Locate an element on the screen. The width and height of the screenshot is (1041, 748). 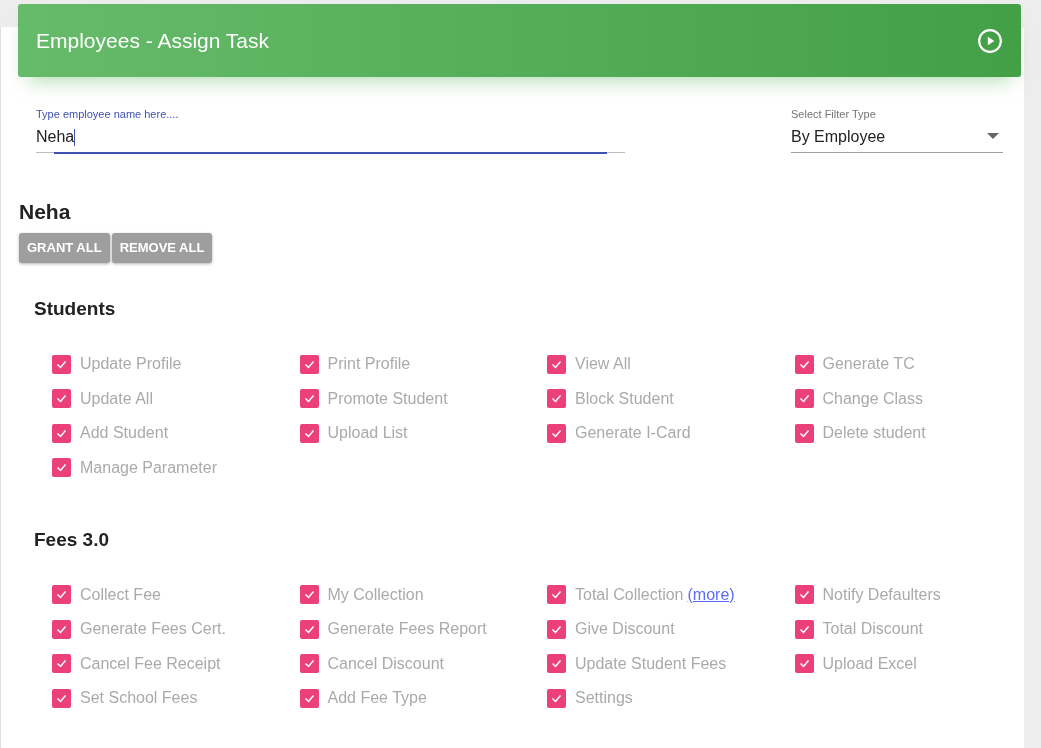
permission-label: My Collection is located at coordinates (375, 594).